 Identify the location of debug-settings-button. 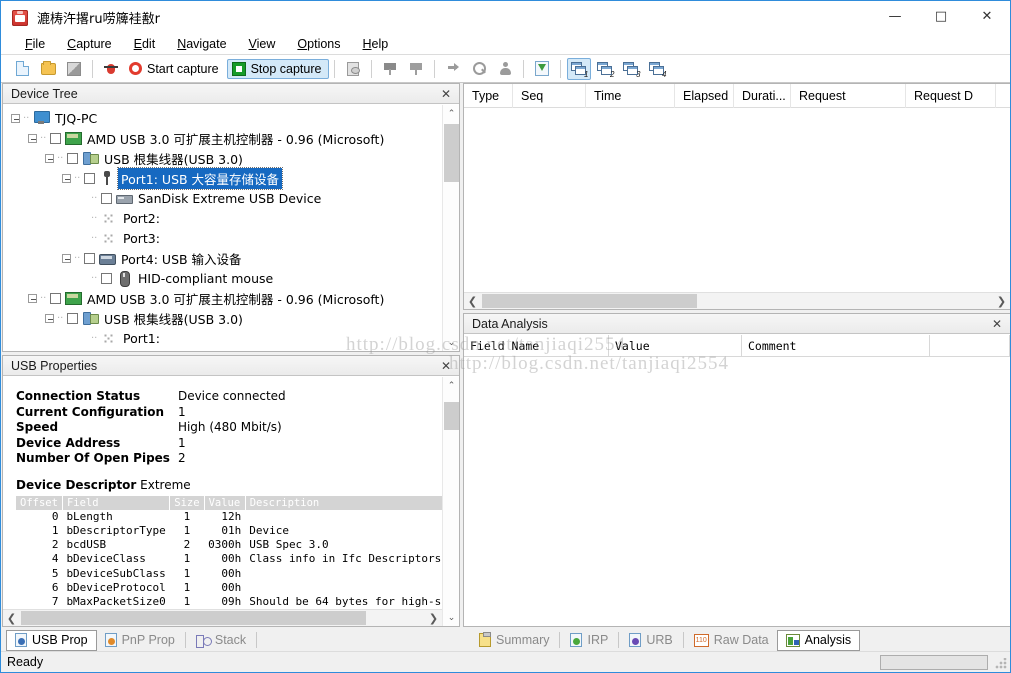
(111, 69).